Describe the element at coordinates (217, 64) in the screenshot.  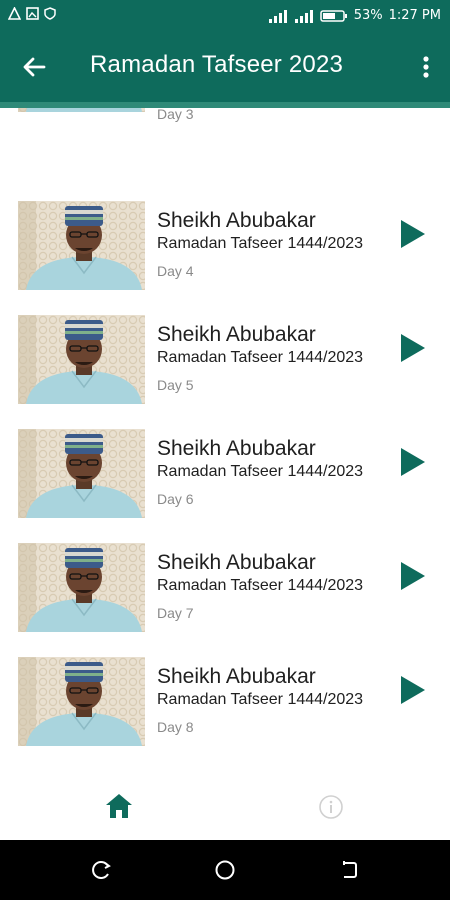
I see `page-title: Ramadan Tafseer 2023` at that location.